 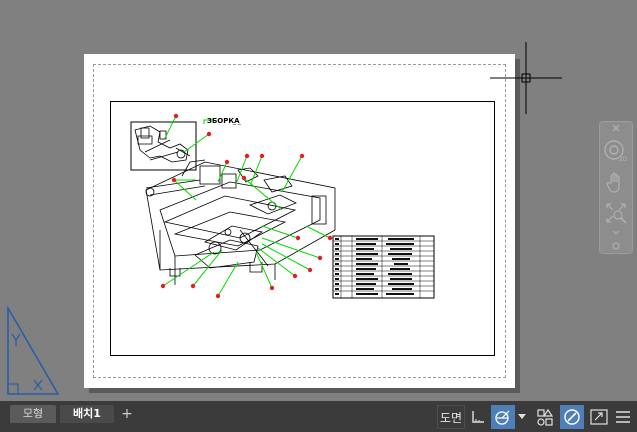 What do you see at coordinates (503, 417) in the screenshot?
I see `polar-tracking-icon` at bounding box center [503, 417].